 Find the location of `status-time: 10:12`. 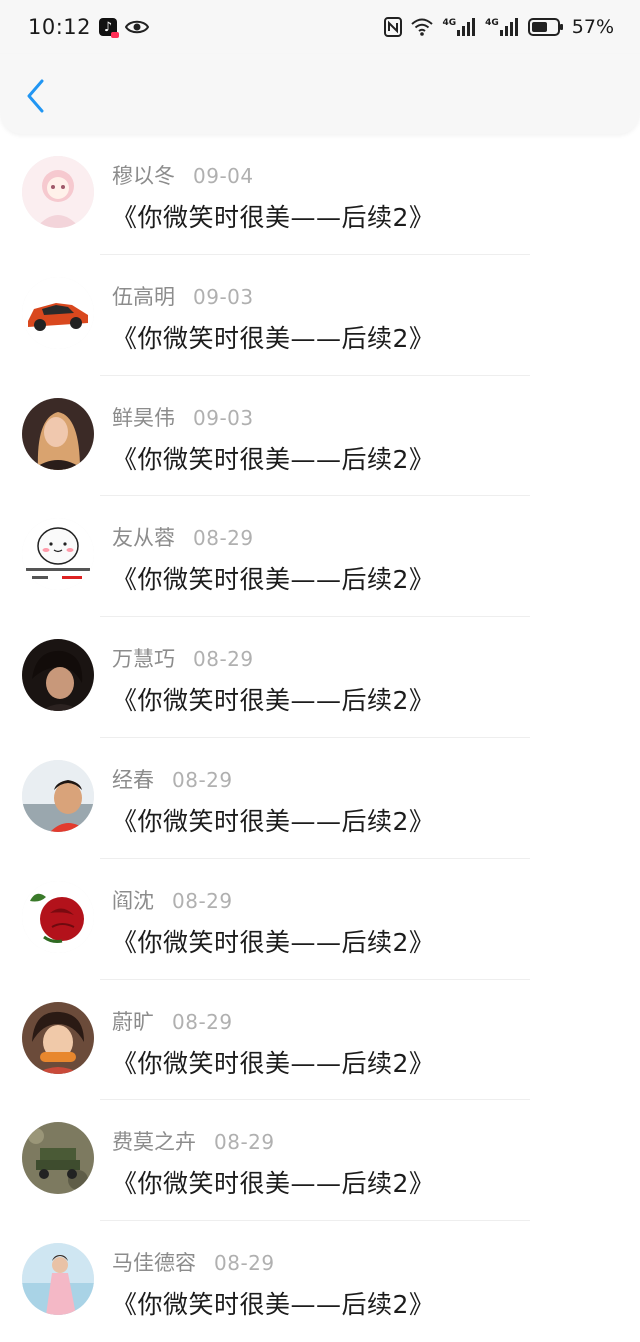

status-time: 10:12 is located at coordinates (60, 27).